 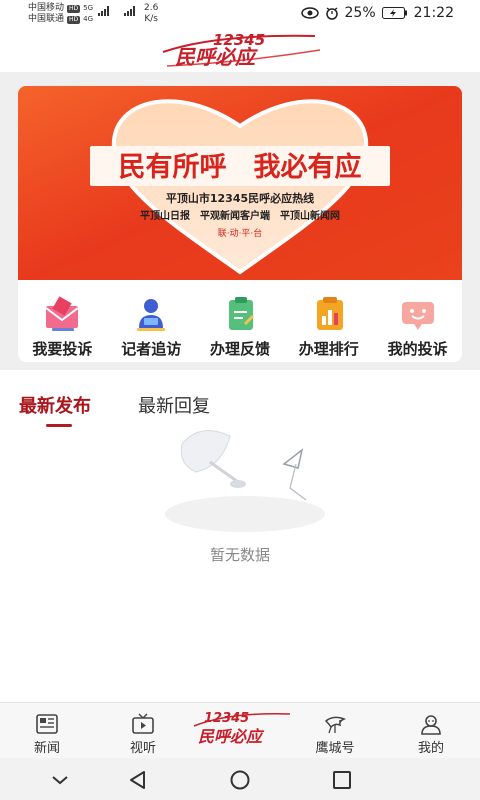 I want to click on nav-label: 新闻, so click(x=46, y=748).